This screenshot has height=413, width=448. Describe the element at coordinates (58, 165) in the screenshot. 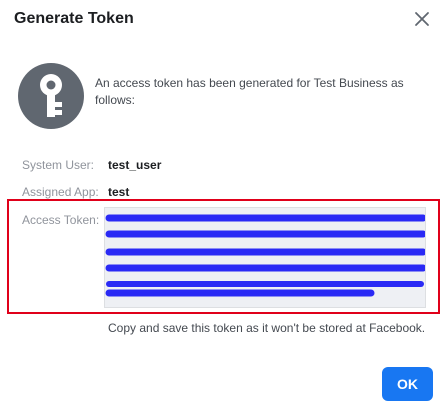

I see `system-user-label: System User:` at that location.